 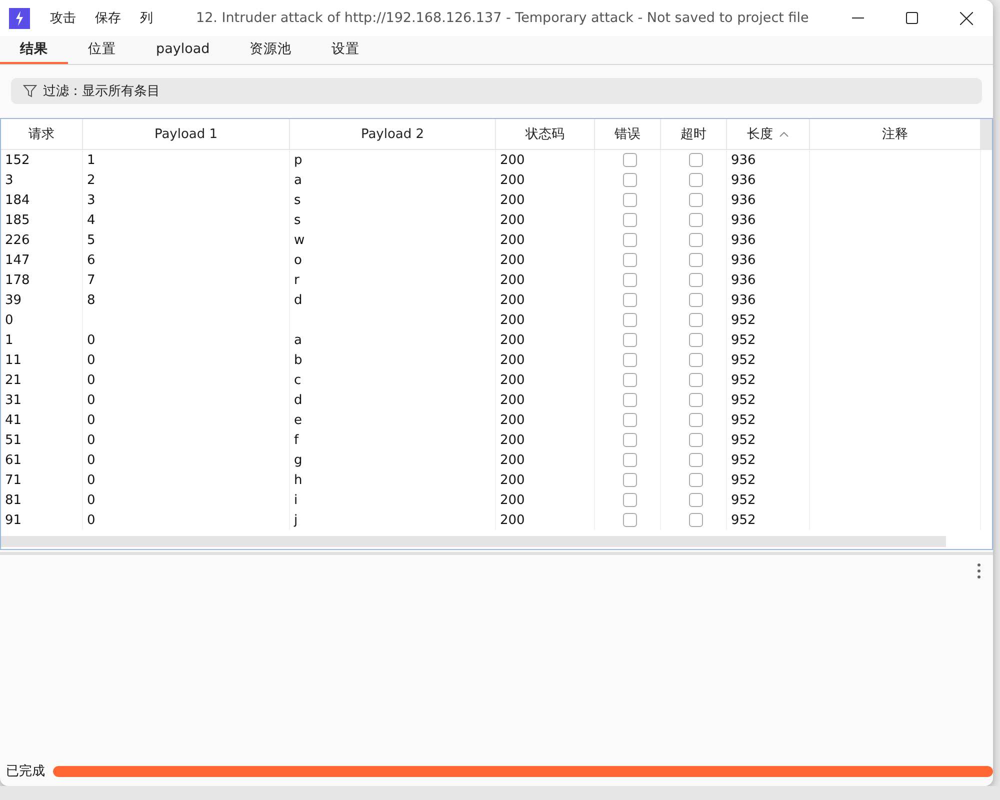 I want to click on table-cell: 152, so click(x=42, y=160).